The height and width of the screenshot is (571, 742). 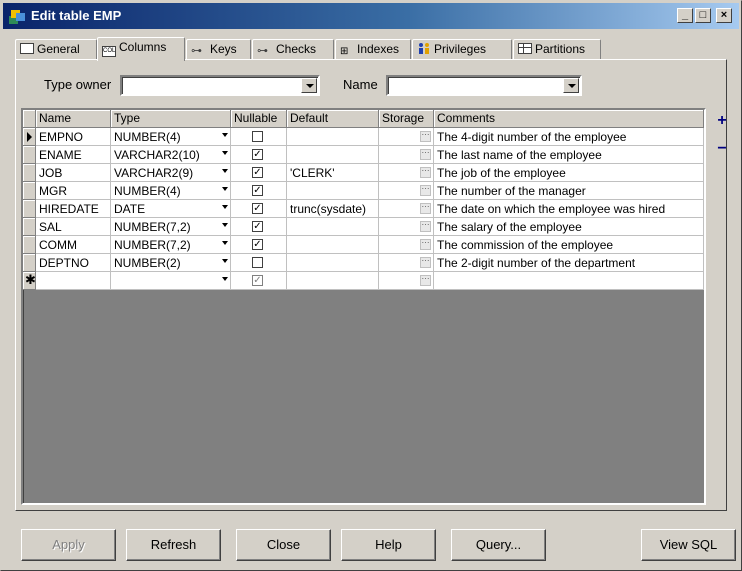 I want to click on type-owner-select, so click(x=220, y=85).